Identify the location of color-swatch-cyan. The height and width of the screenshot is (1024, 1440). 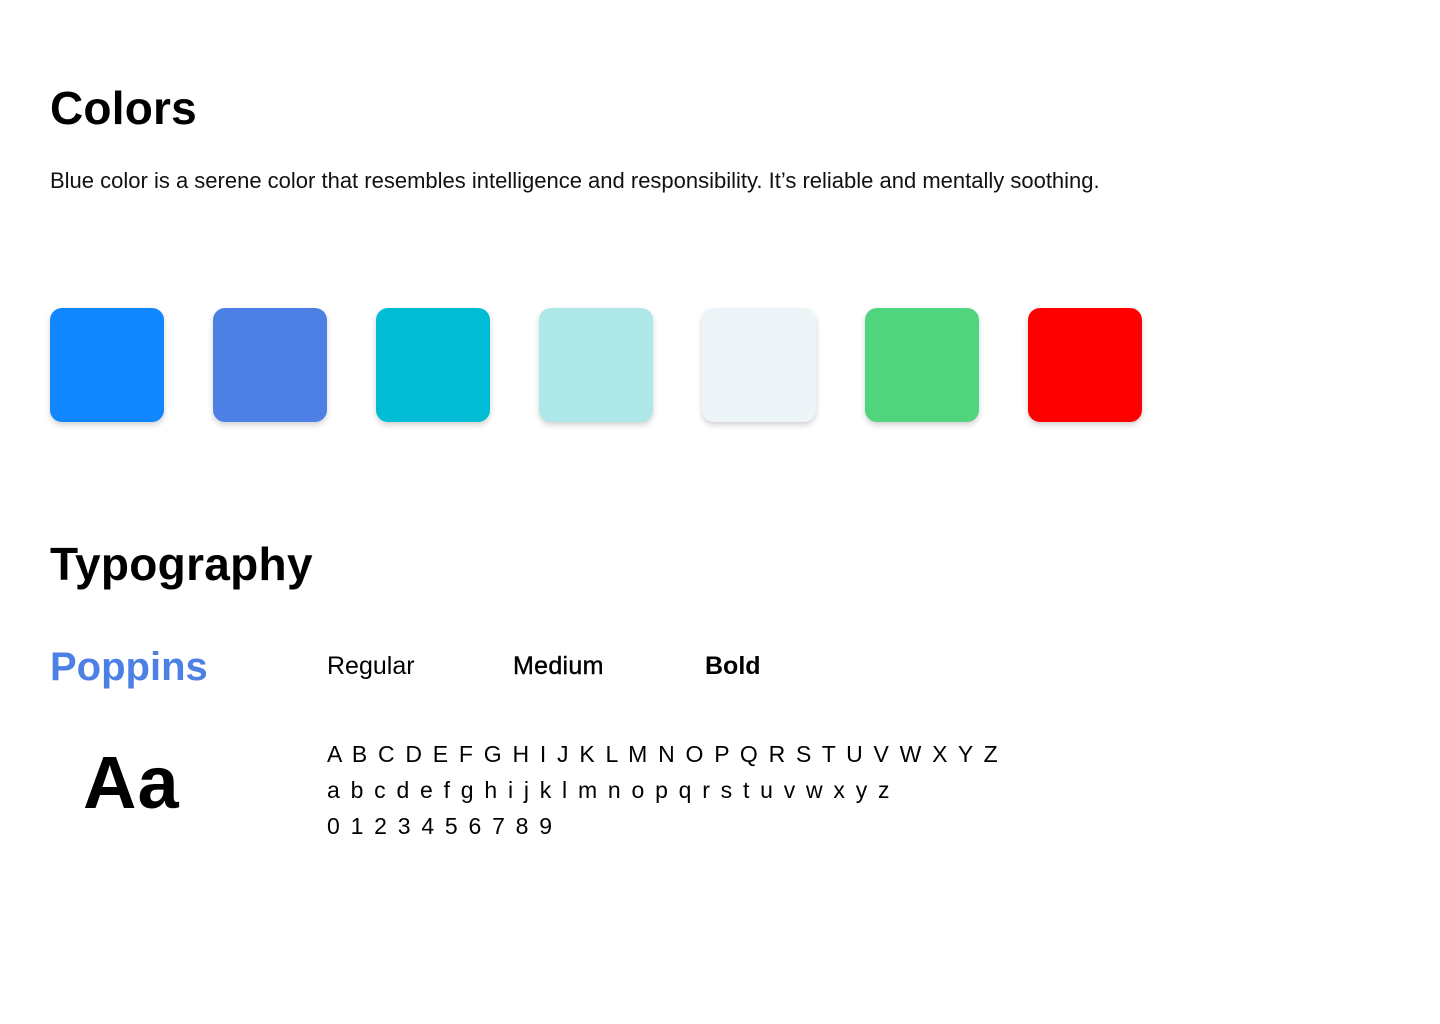
(433, 365).